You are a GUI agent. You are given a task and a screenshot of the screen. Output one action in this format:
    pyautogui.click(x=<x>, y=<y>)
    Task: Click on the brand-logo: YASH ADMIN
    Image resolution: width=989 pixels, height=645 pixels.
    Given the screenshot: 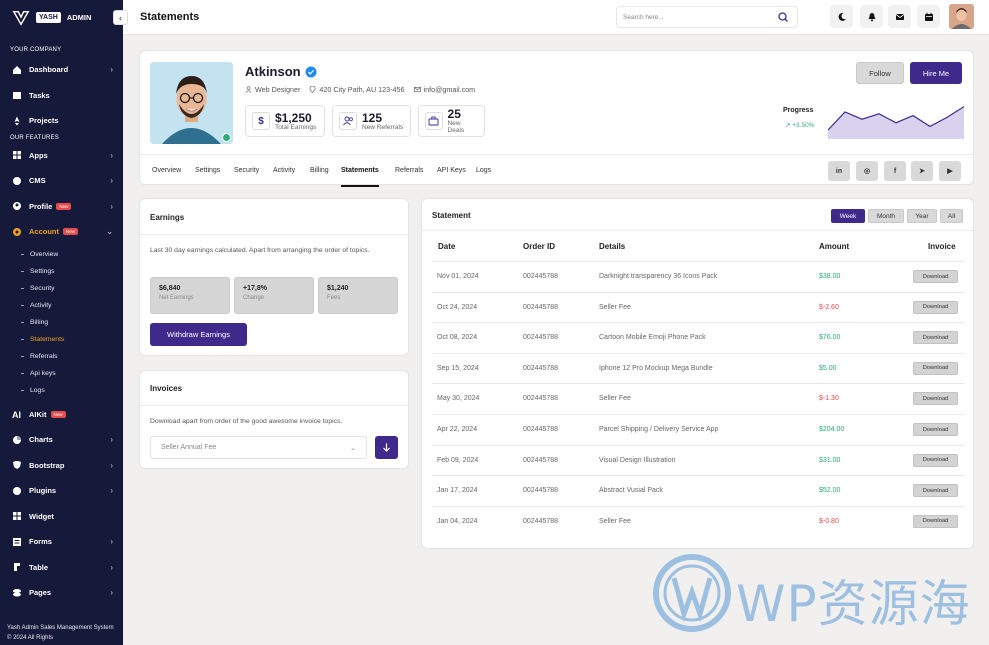 What is the action you would take?
    pyautogui.click(x=61, y=17)
    